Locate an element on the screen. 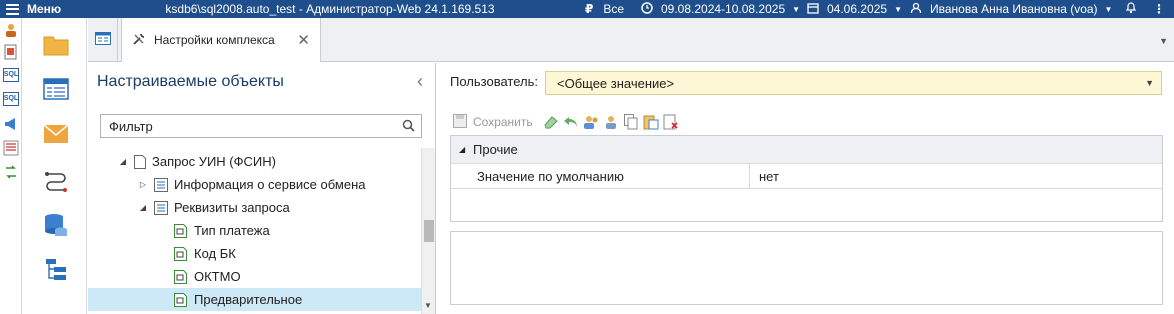 Image resolution: width=1174 pixels, height=314 pixels. bell-icon is located at coordinates (1131, 9).